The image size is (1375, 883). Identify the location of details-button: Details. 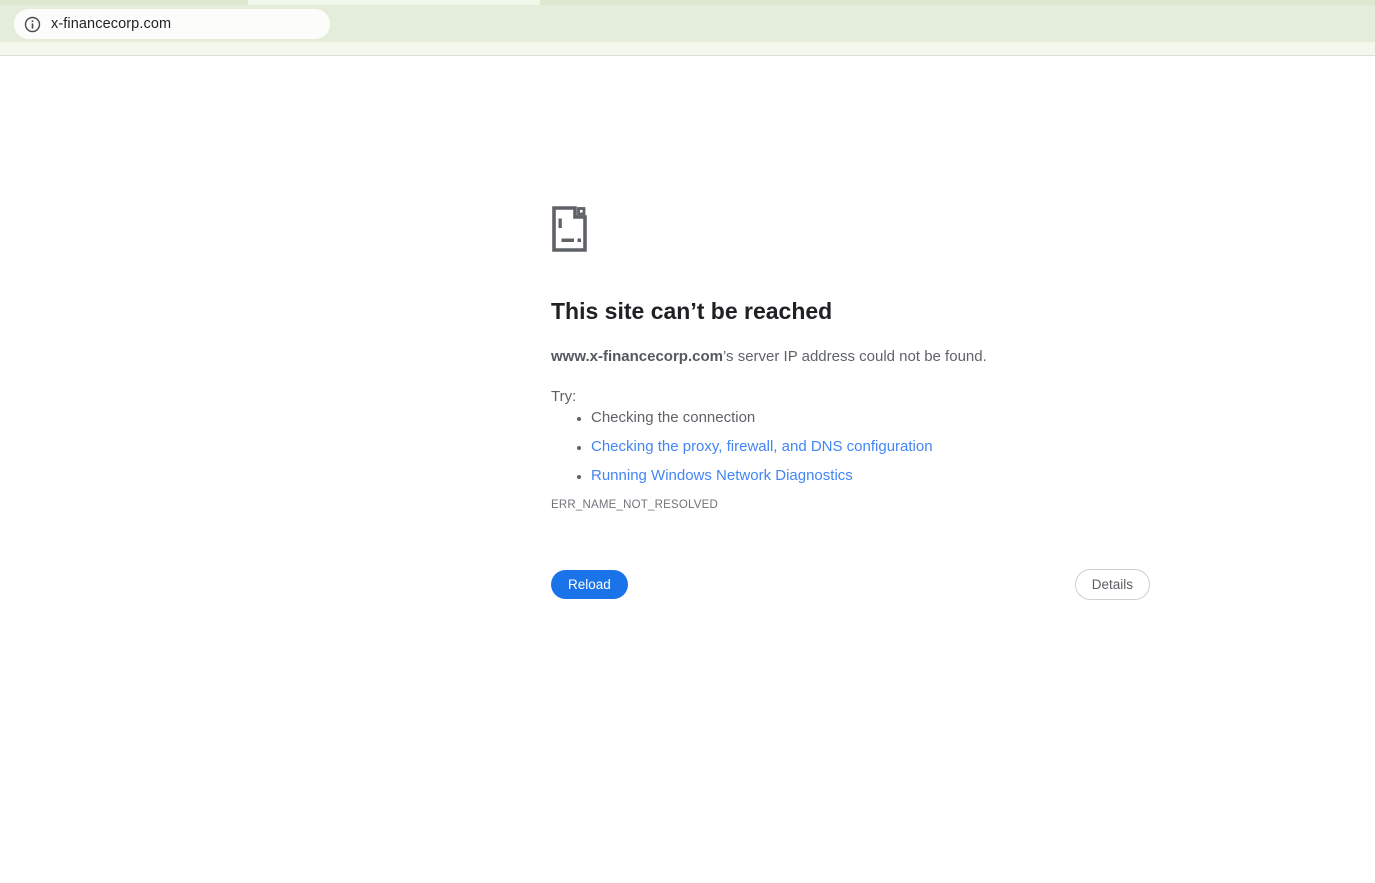
(1112, 584).